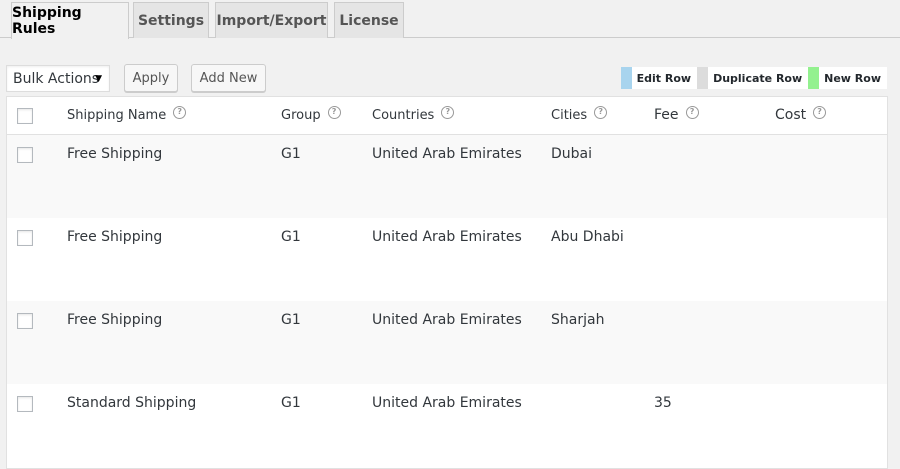  Describe the element at coordinates (791, 115) in the screenshot. I see `column-label: Cost` at that location.